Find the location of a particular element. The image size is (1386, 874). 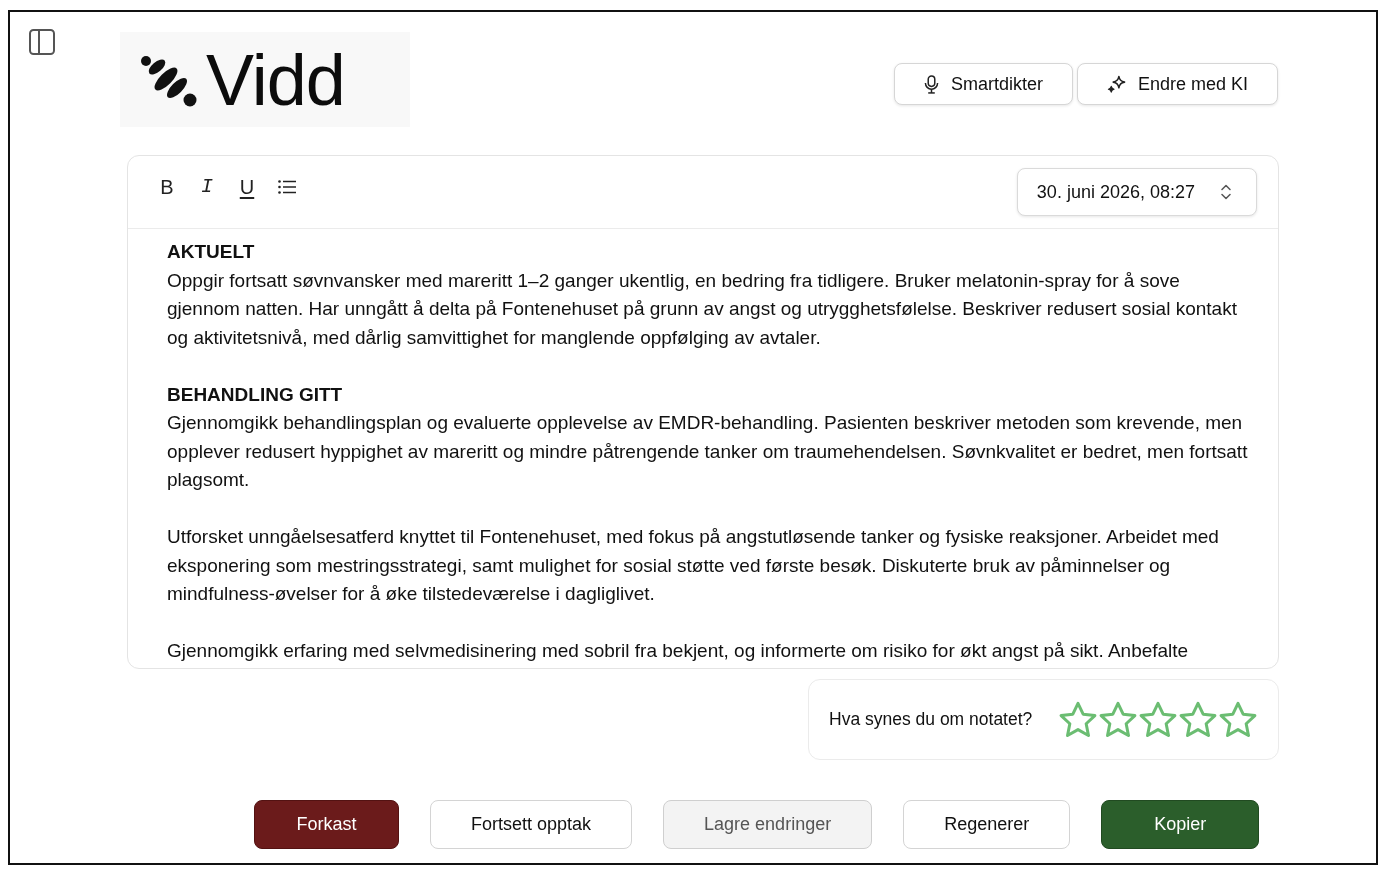

action-button: Regenerer is located at coordinates (987, 824).